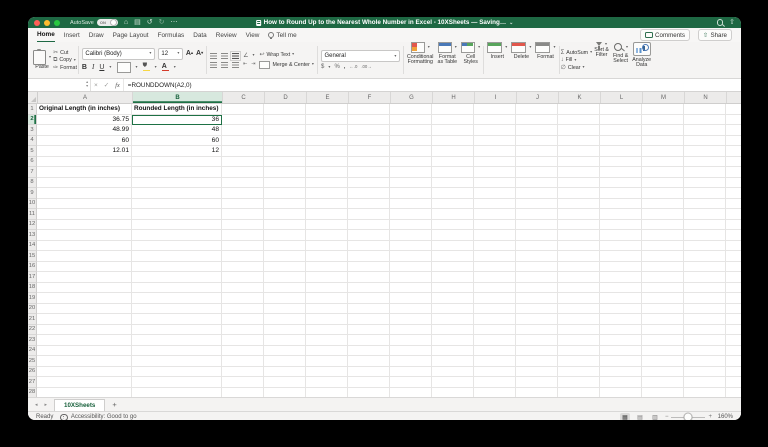 The image size is (768, 447). What do you see at coordinates (285, 151) in the screenshot?
I see `cell-D5` at bounding box center [285, 151].